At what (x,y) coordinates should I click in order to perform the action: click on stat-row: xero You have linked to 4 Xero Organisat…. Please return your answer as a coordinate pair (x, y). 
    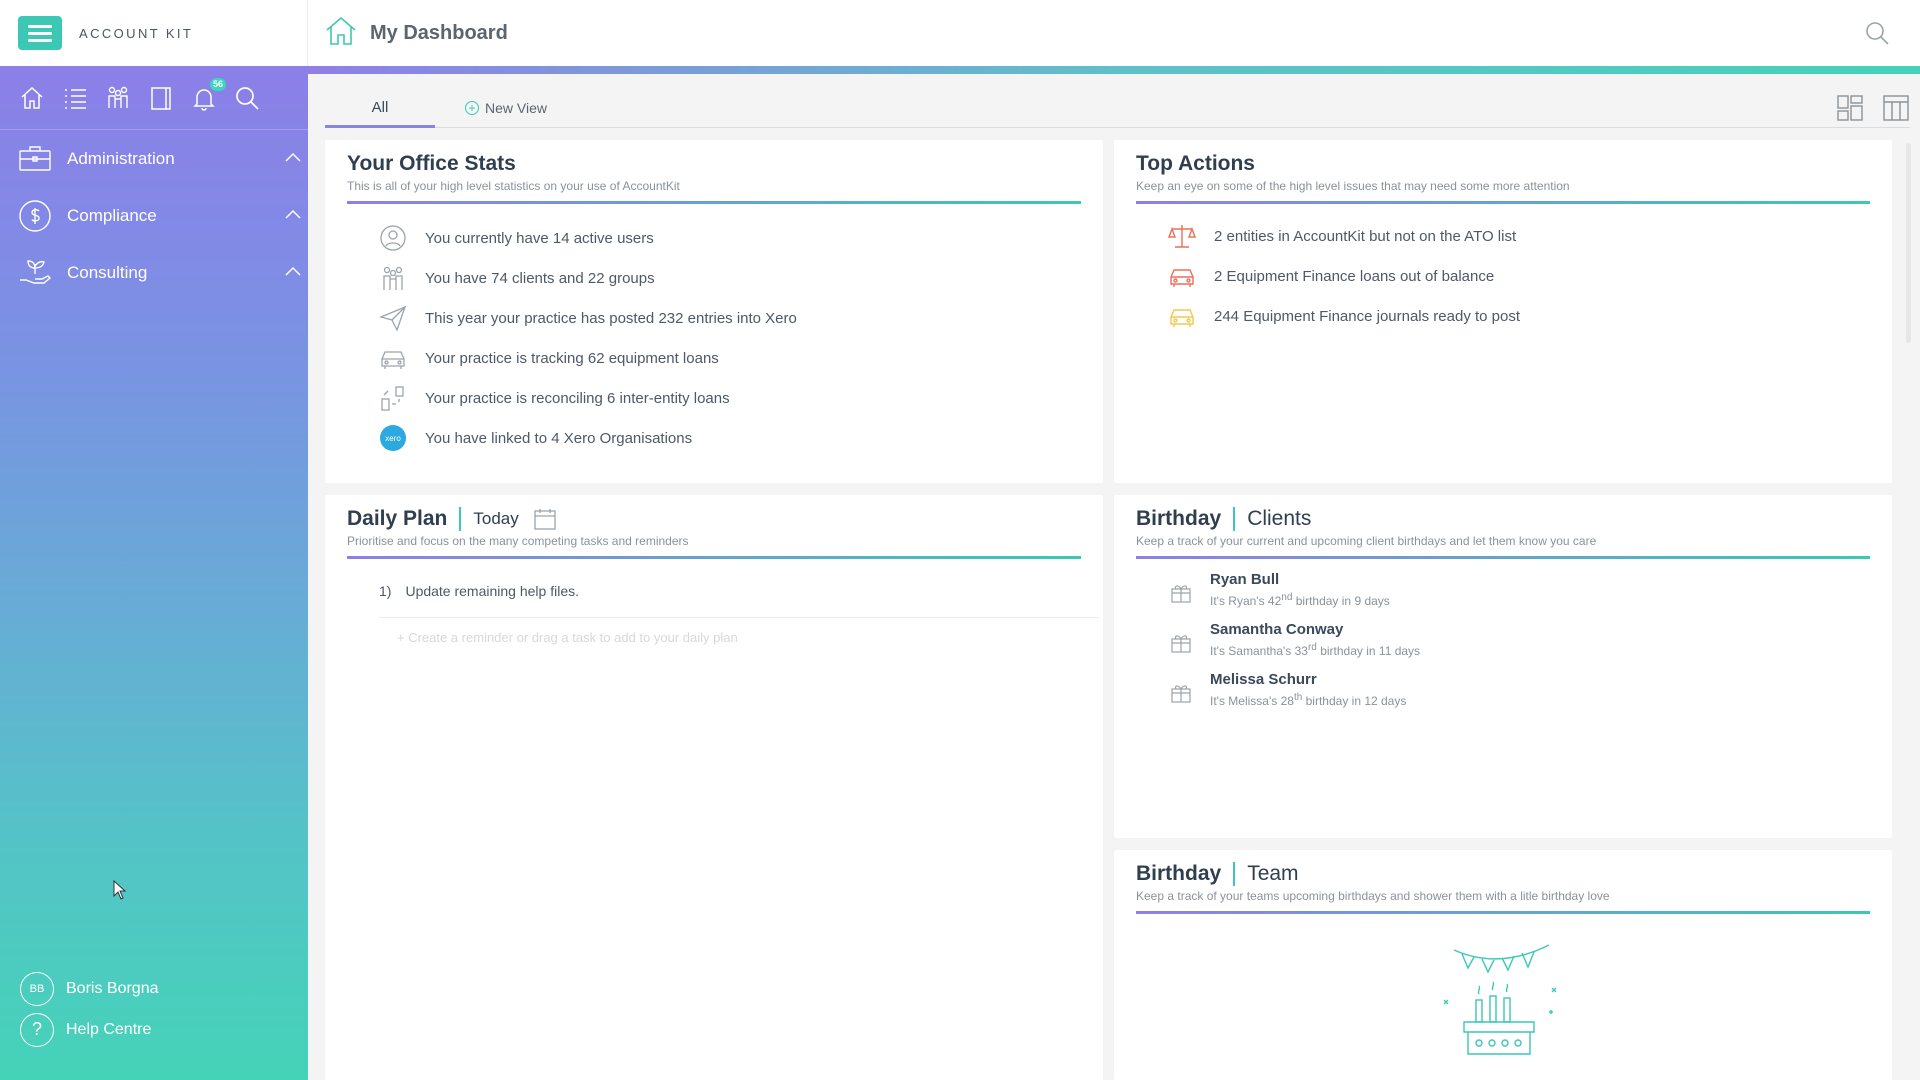
    Looking at the image, I should click on (730, 438).